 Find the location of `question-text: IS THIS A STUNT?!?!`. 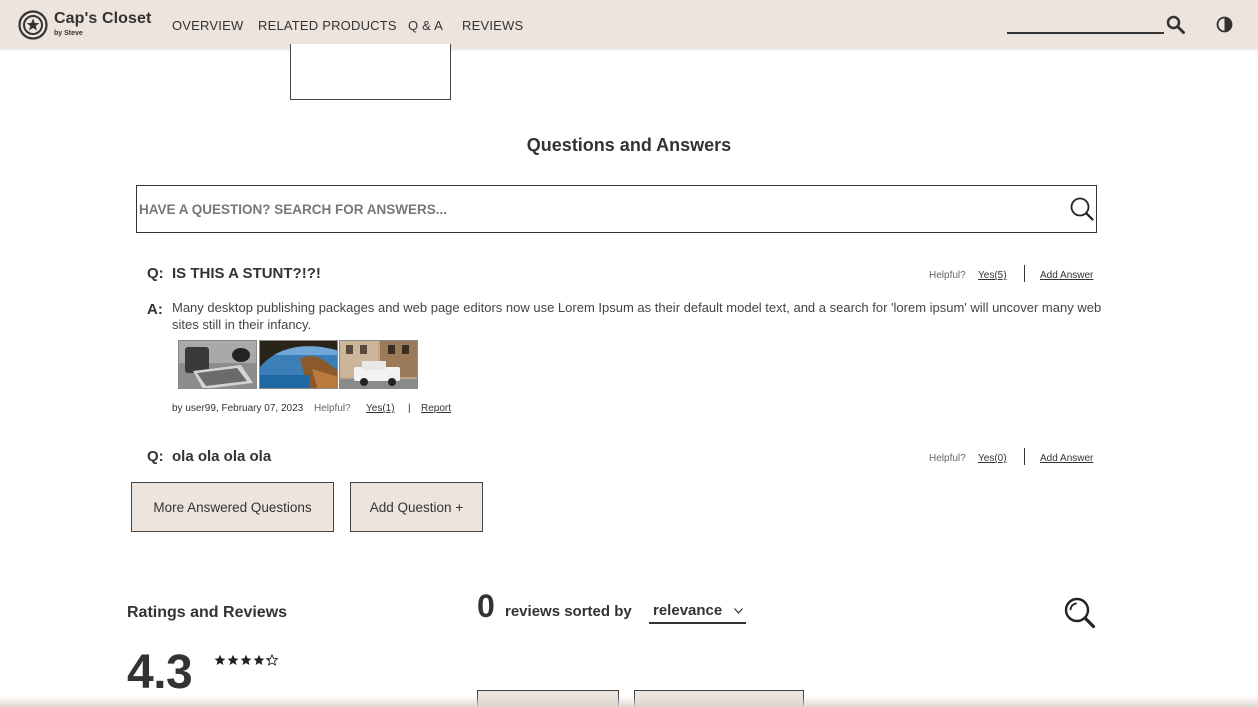

question-text: IS THIS A STUNT?!?! is located at coordinates (246, 273).